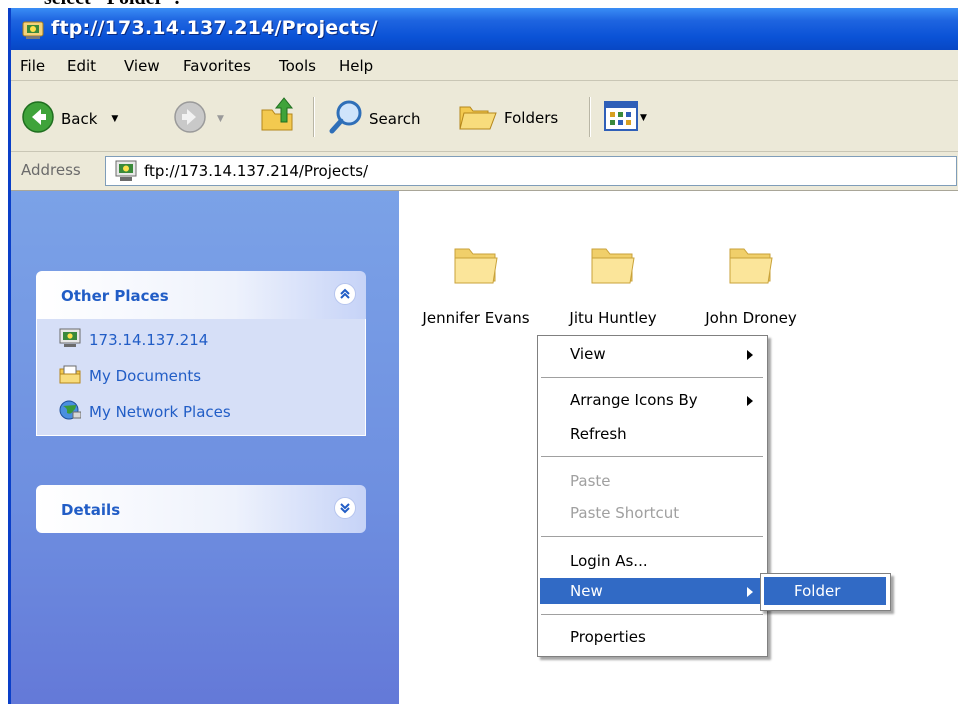  I want to click on menu-item-label: New, so click(586, 591).